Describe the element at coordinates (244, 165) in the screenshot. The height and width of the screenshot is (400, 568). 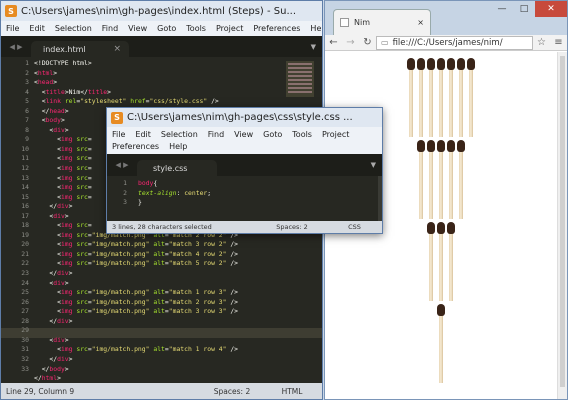
I see `tab-bar: ◀ ▶ style.css ▼` at that location.